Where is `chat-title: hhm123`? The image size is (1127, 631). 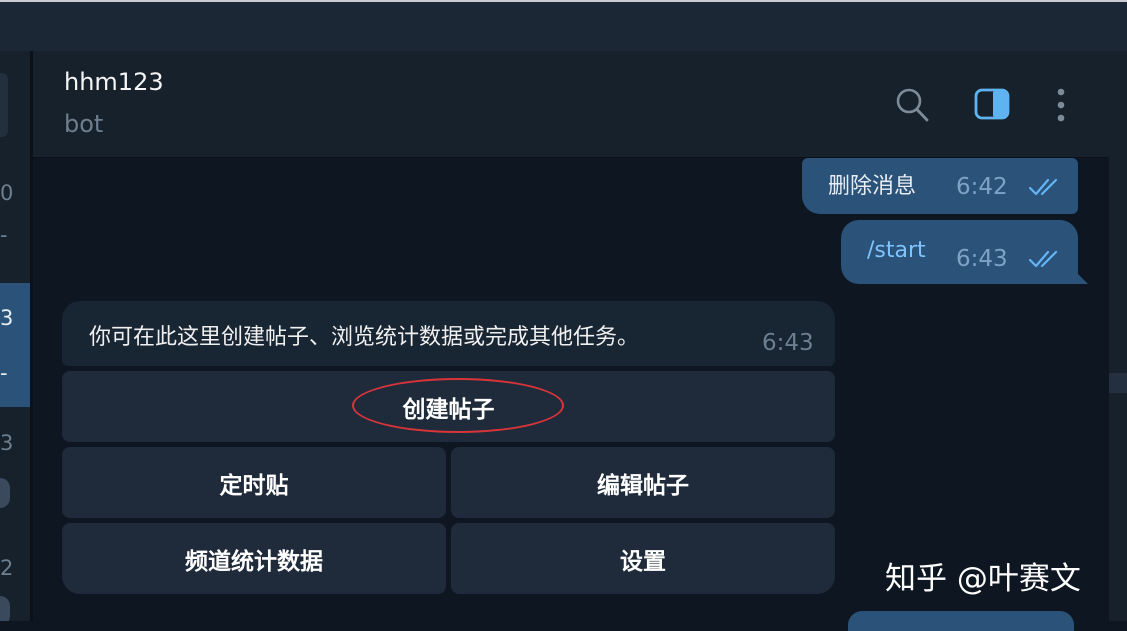
chat-title: hhm123 is located at coordinates (114, 82).